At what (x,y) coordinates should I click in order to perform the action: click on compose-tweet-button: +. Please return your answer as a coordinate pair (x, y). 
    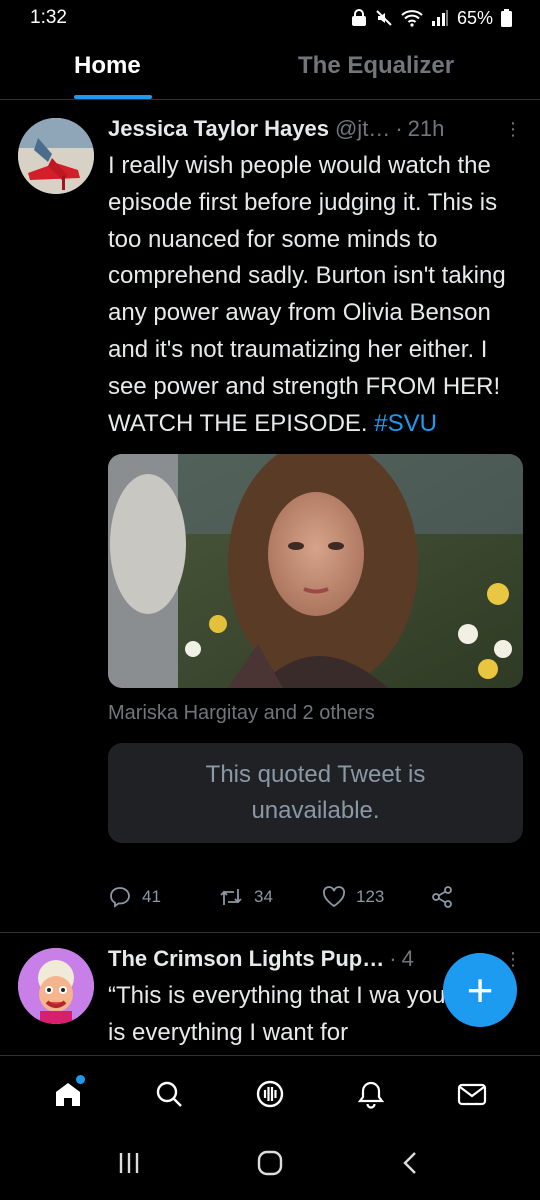
    Looking at the image, I should click on (480, 990).